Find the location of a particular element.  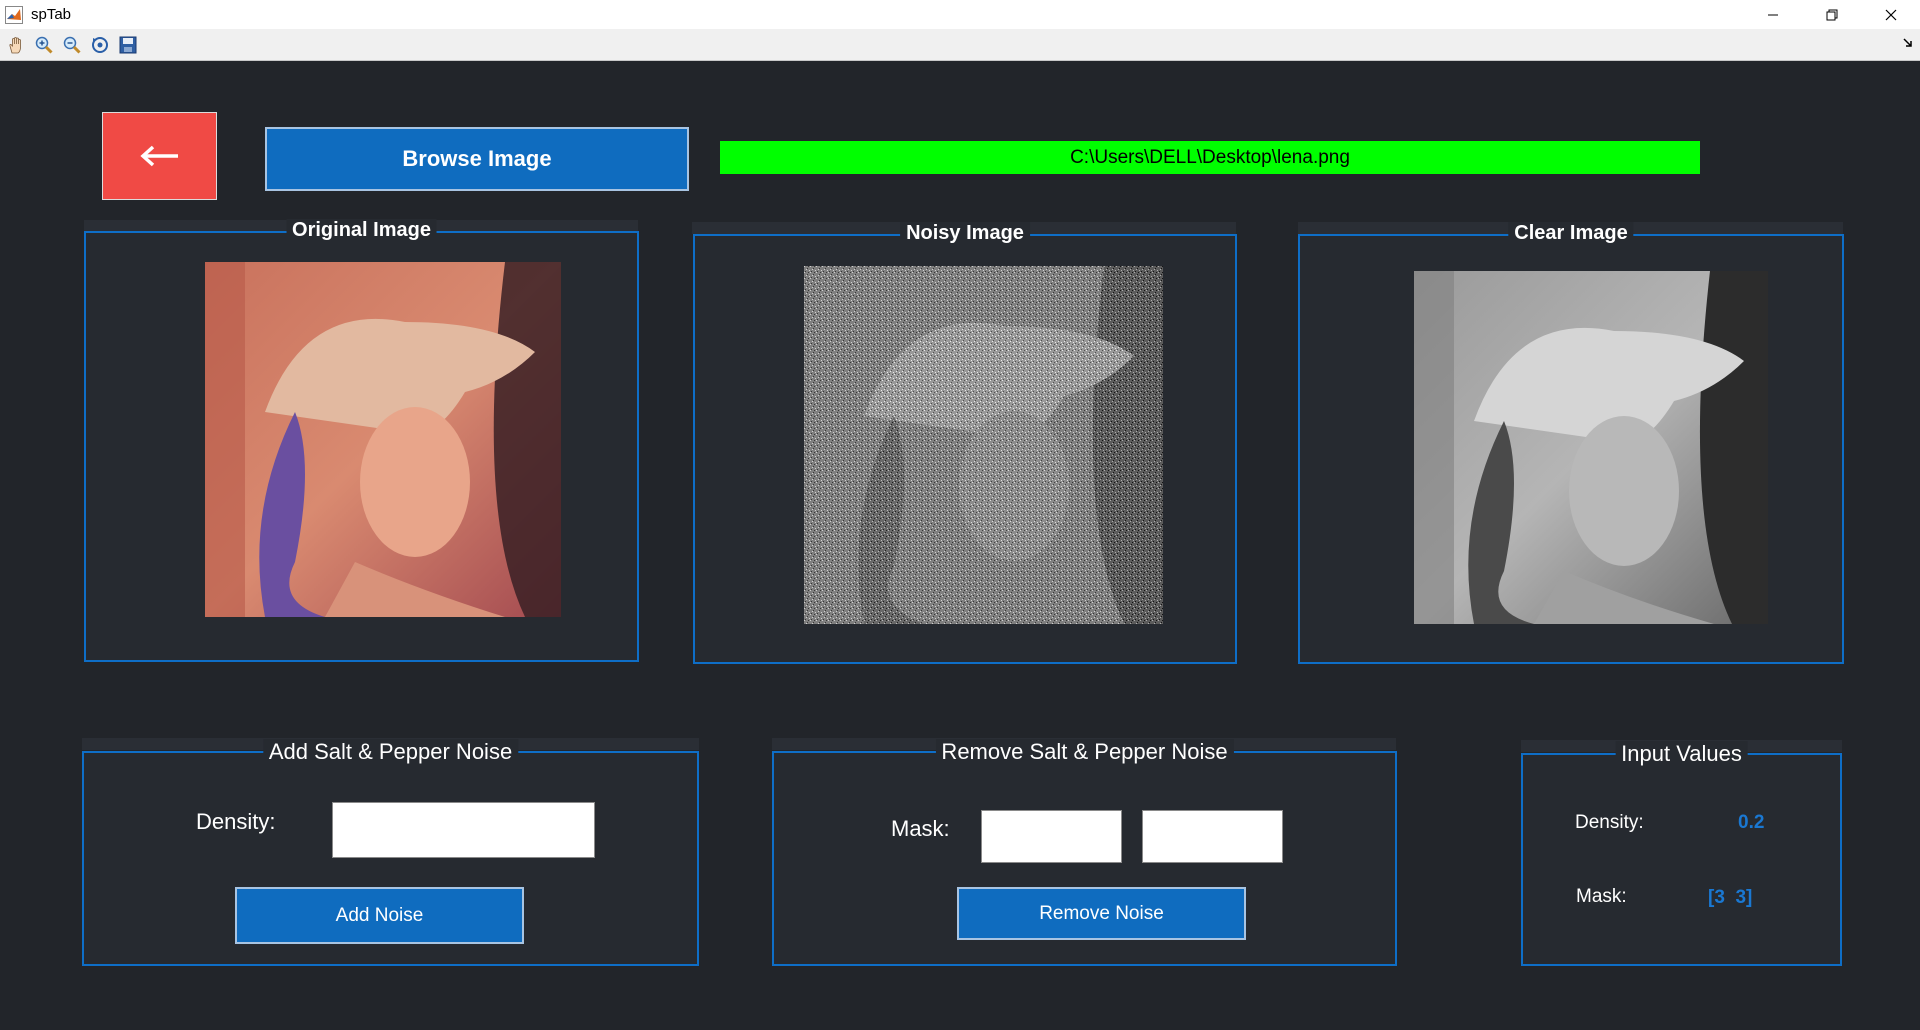

rotate-3d-icon is located at coordinates (100, 44).